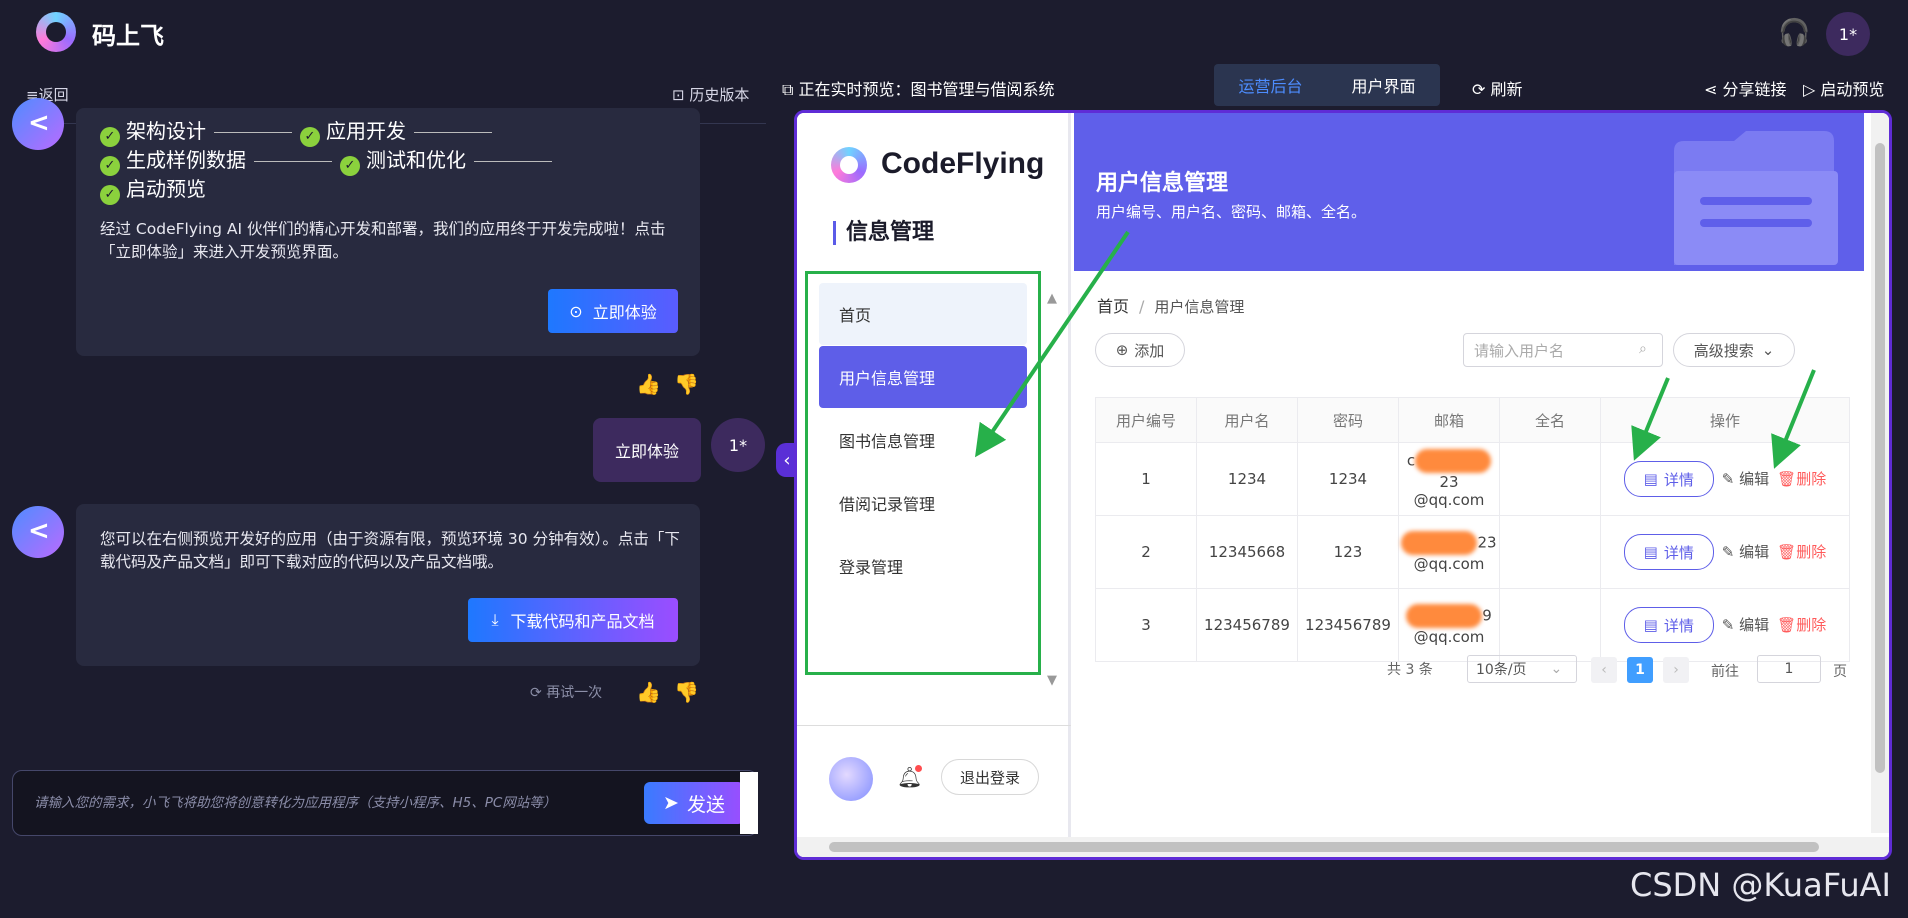  What do you see at coordinates (613, 311) in the screenshot?
I see `try-now-button: ⊙ 立即体验` at bounding box center [613, 311].